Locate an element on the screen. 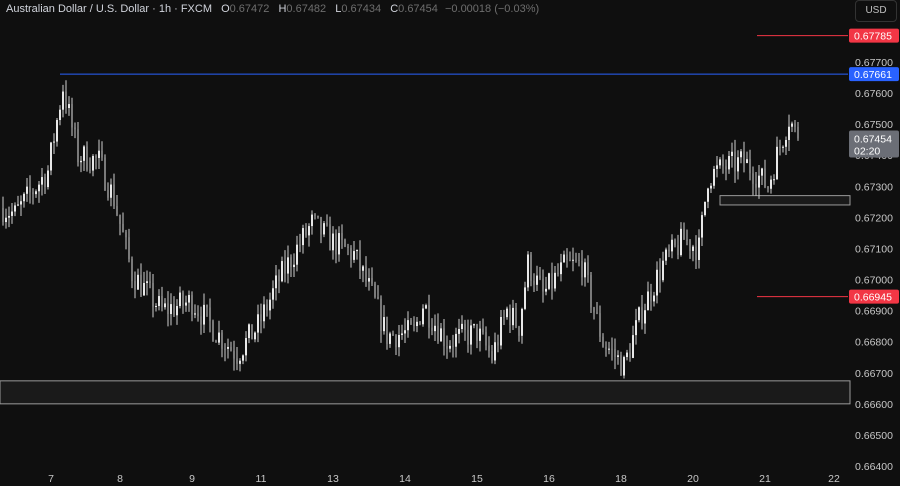 Image resolution: width=900 pixels, height=486 pixels. y-tick-label: 0.66400 is located at coordinates (874, 467).